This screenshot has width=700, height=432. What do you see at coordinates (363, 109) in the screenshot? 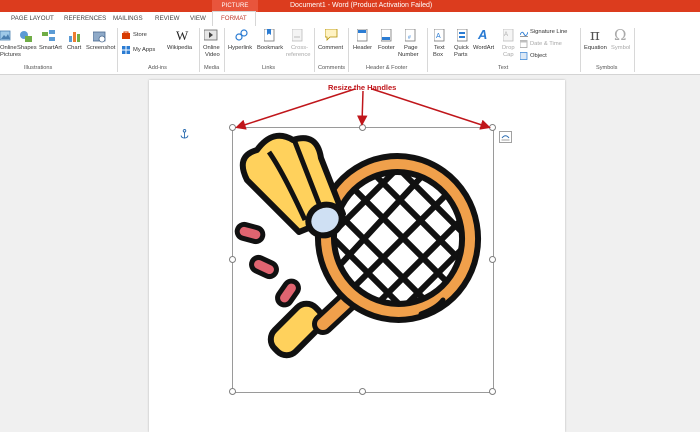
I see `annotation-arrows` at bounding box center [363, 109].